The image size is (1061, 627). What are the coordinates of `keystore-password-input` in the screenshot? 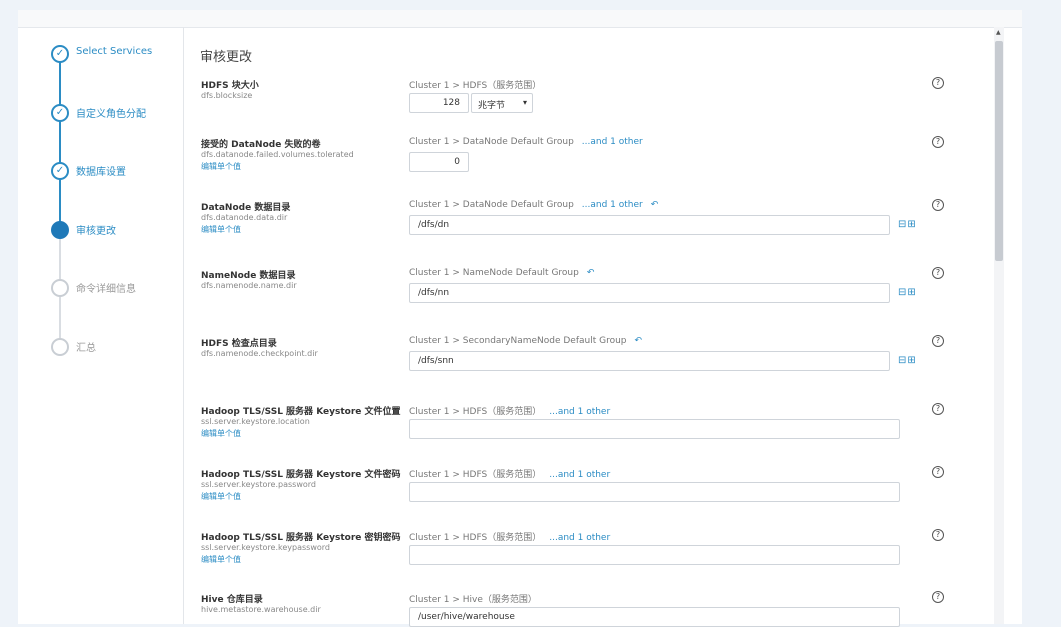 It's located at (654, 492).